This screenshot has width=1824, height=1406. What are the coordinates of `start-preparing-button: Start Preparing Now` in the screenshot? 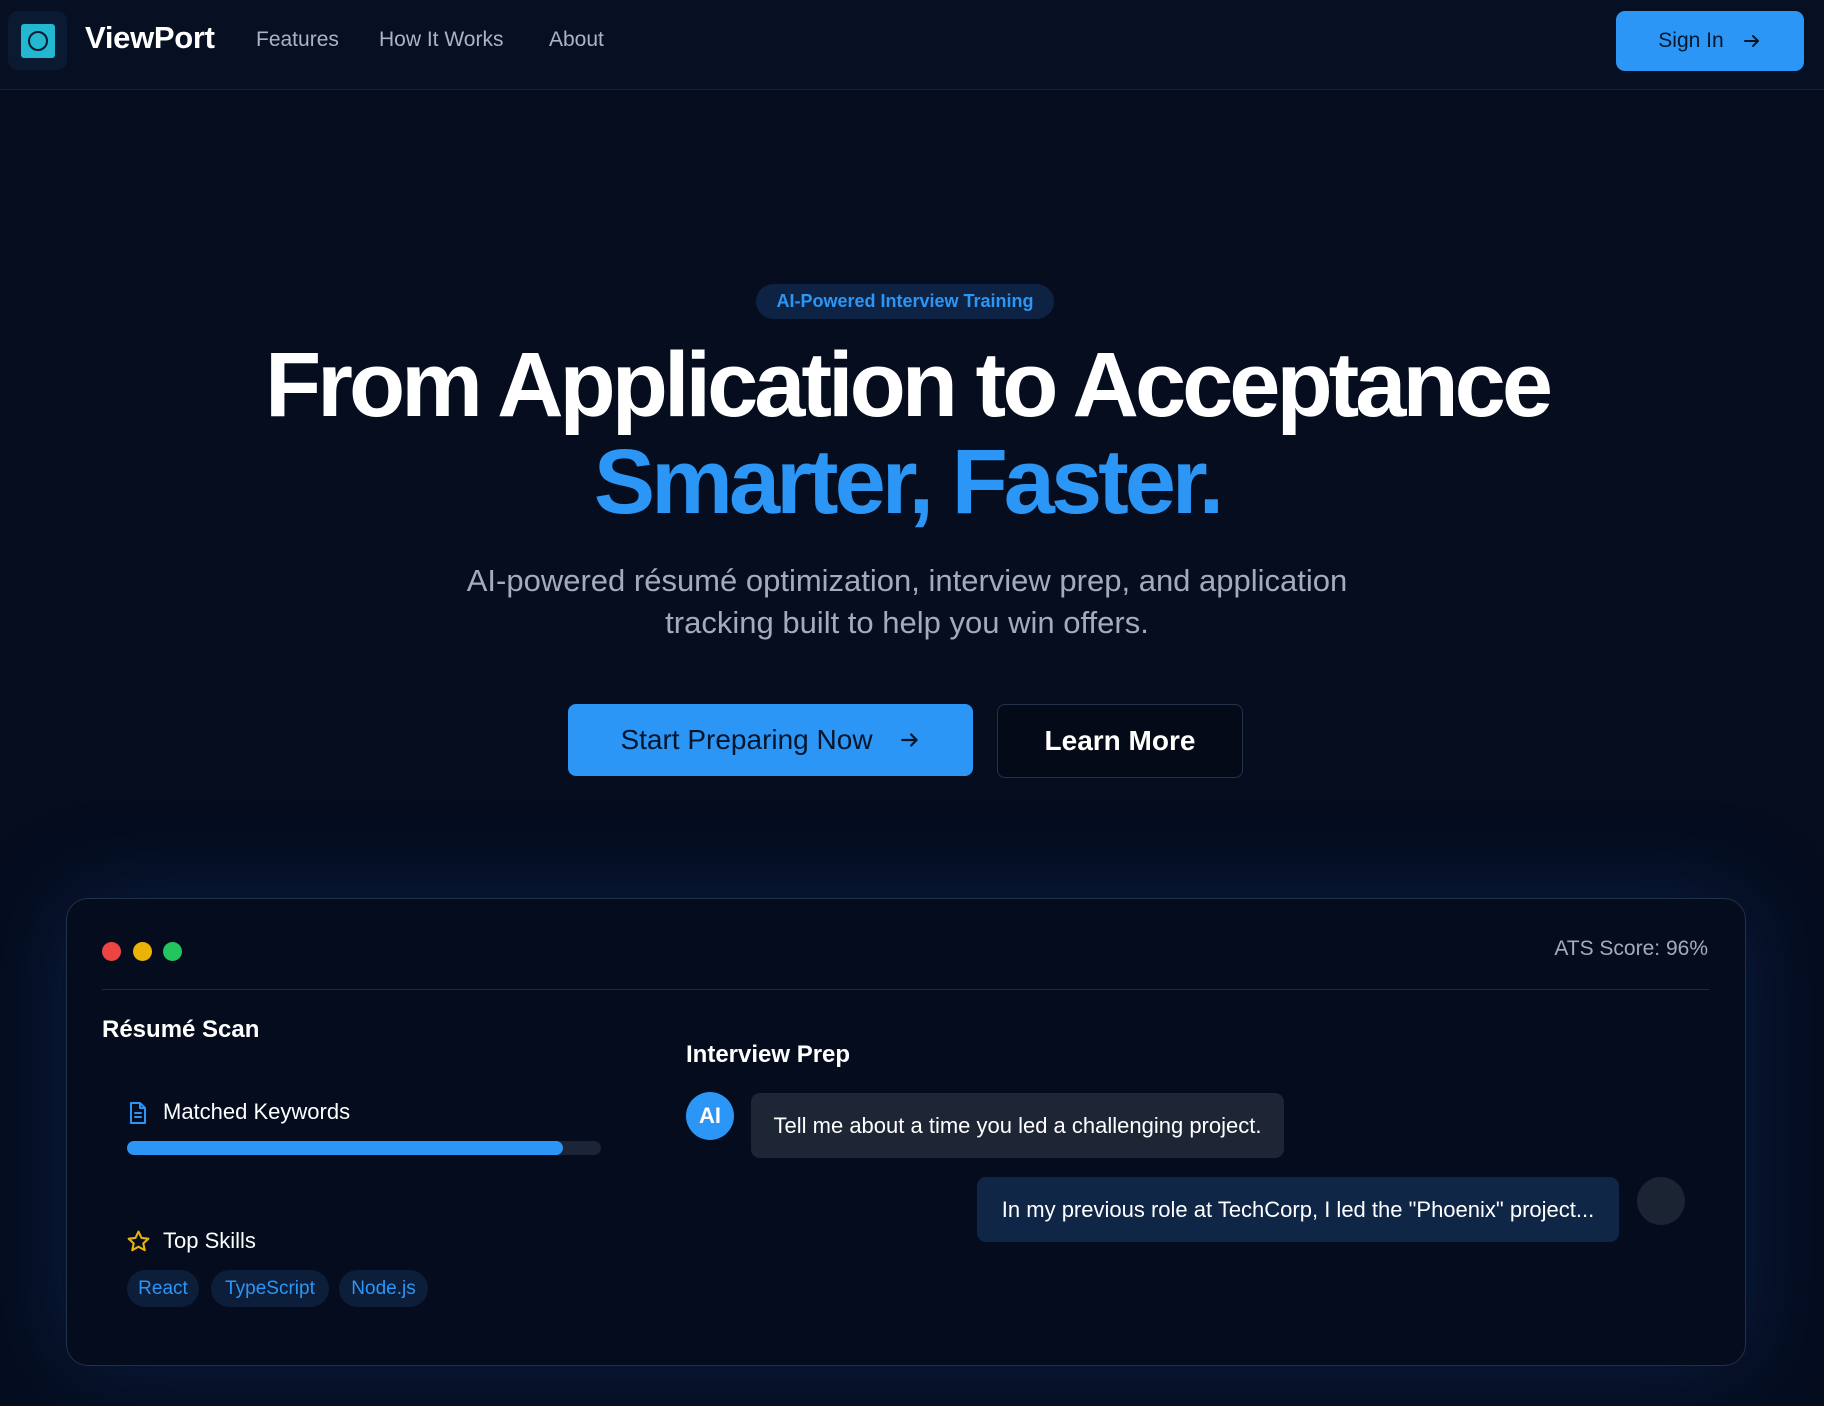 It's located at (770, 740).